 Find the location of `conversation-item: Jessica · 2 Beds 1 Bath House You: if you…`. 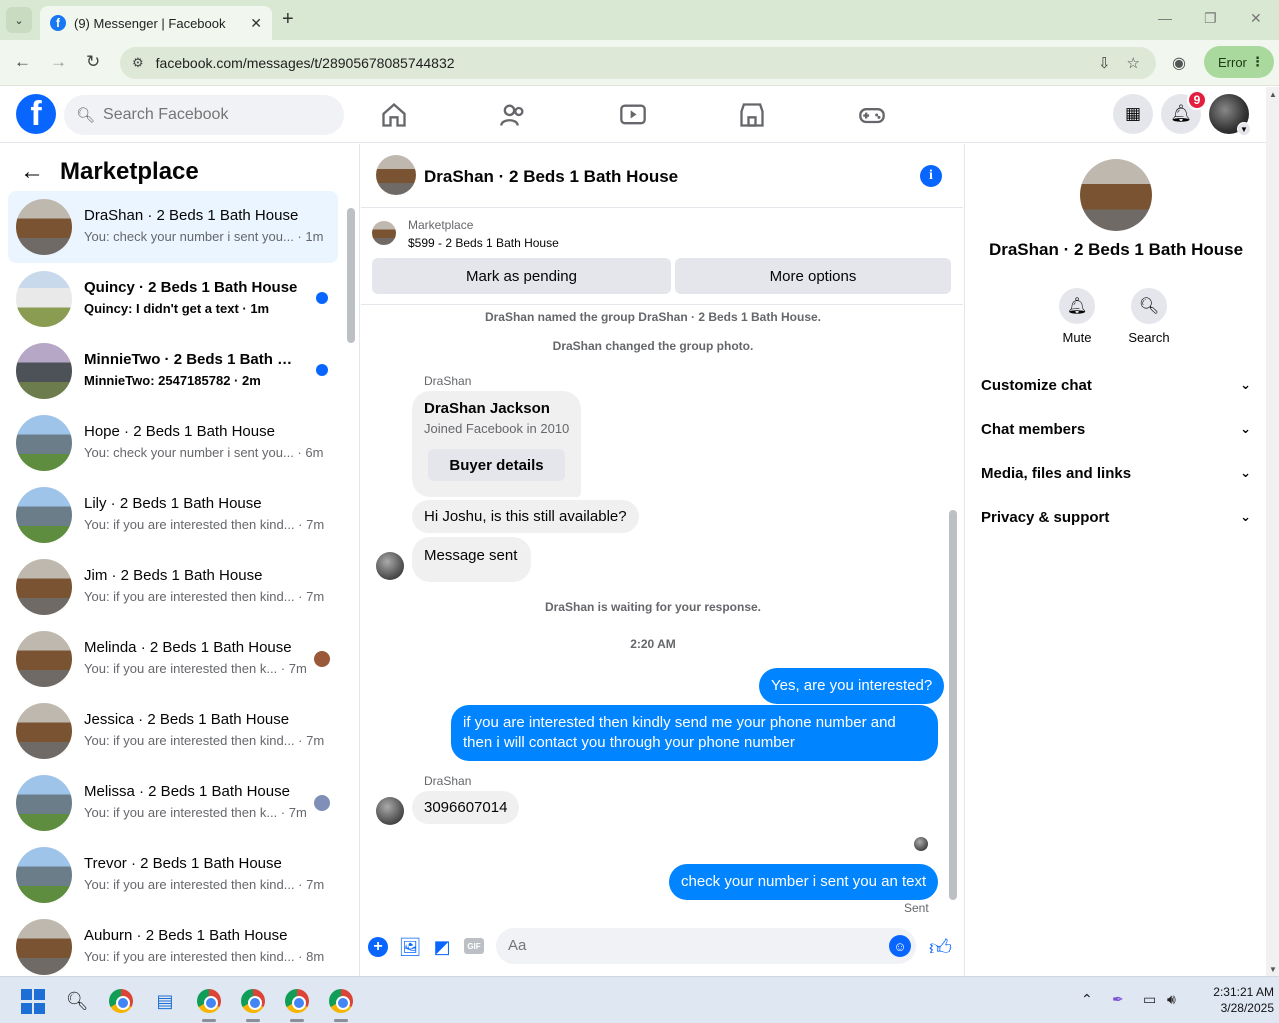

conversation-item: Jessica · 2 Beds 1 Bath House You: if you… is located at coordinates (173, 731).